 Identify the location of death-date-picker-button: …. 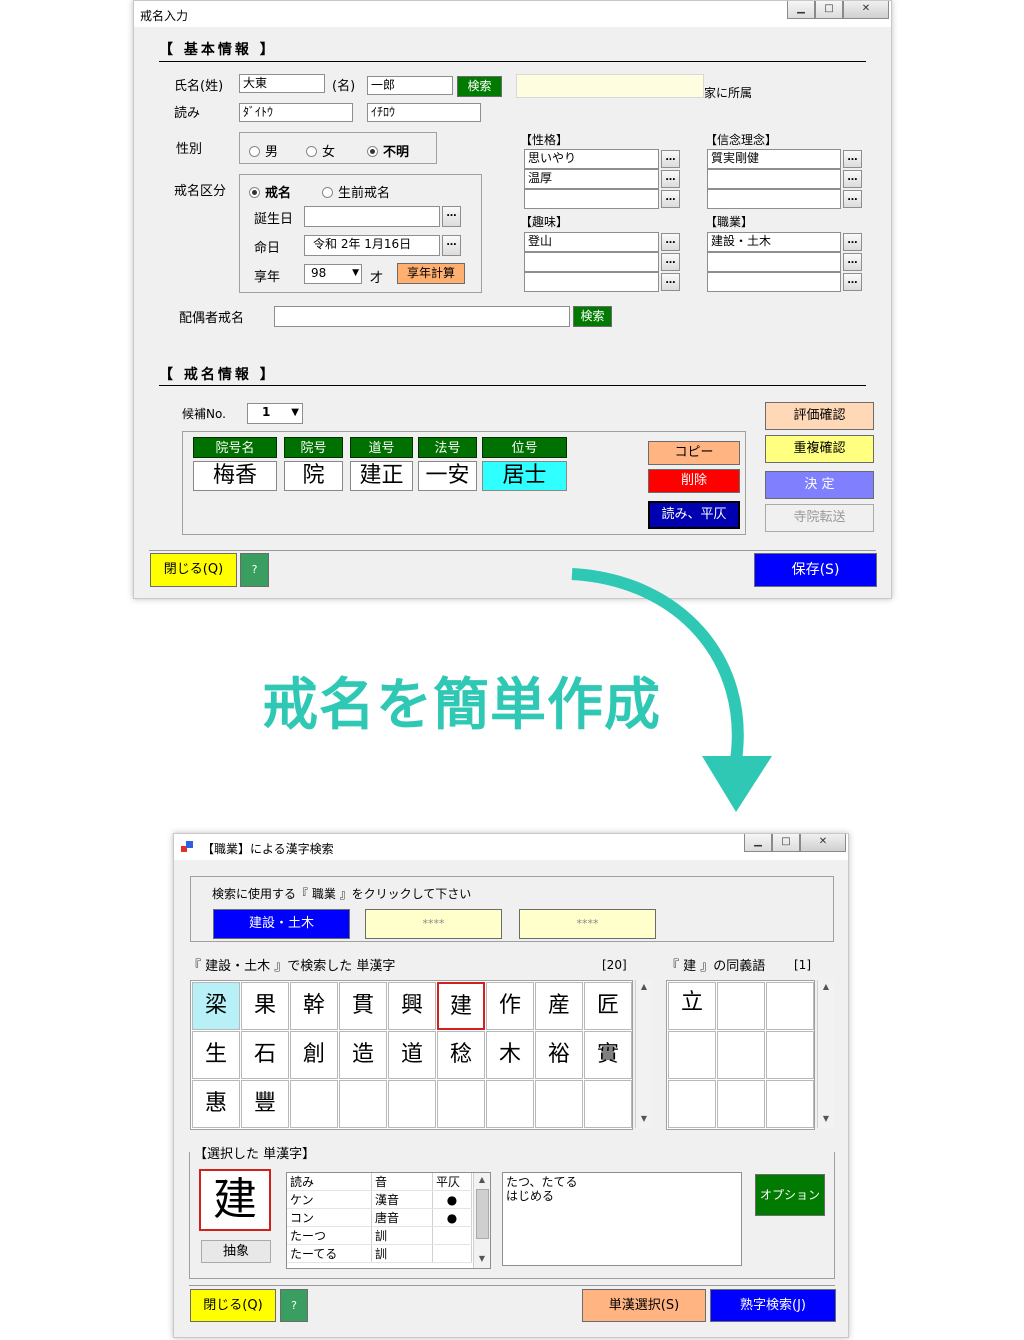
(451, 245).